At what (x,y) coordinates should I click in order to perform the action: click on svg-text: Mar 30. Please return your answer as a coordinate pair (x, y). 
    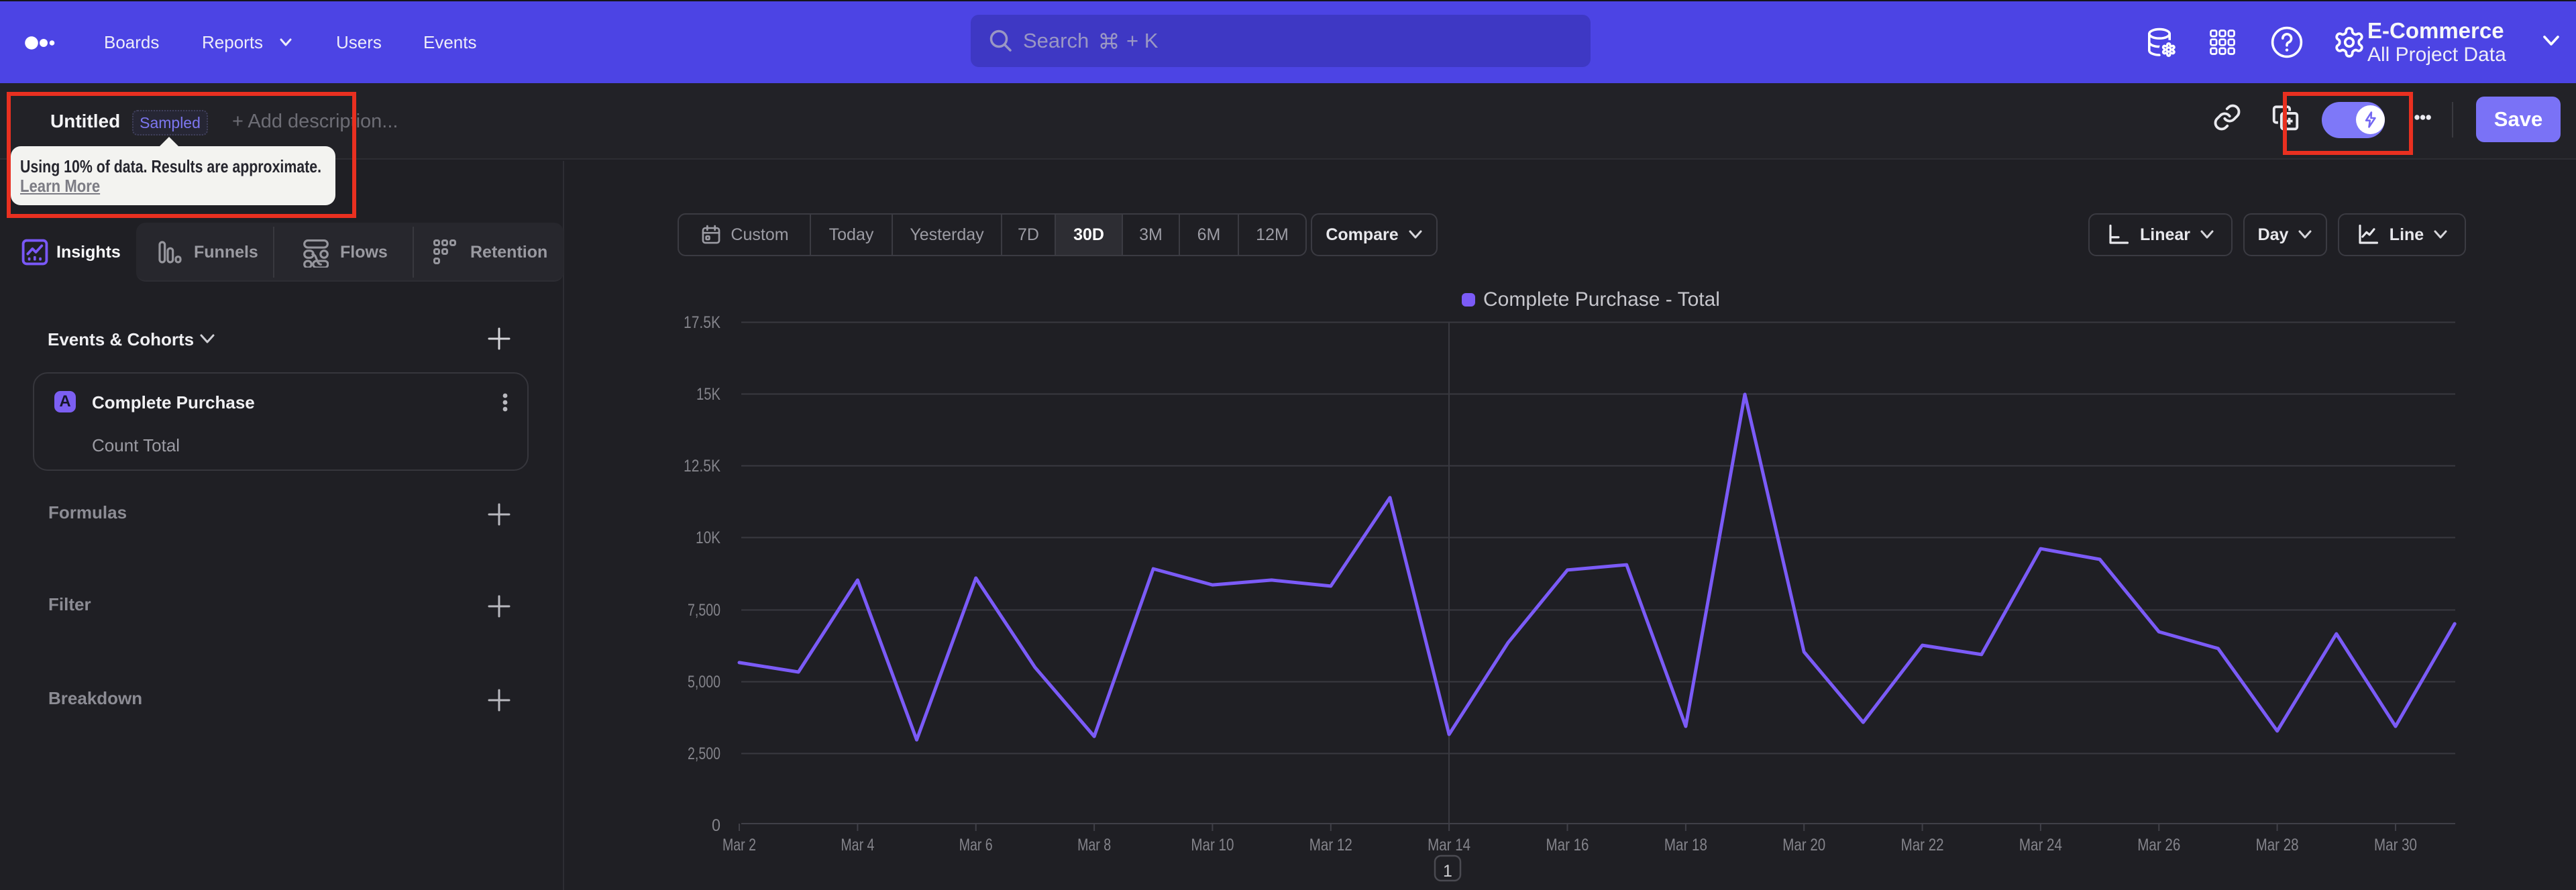
    Looking at the image, I should click on (2395, 845).